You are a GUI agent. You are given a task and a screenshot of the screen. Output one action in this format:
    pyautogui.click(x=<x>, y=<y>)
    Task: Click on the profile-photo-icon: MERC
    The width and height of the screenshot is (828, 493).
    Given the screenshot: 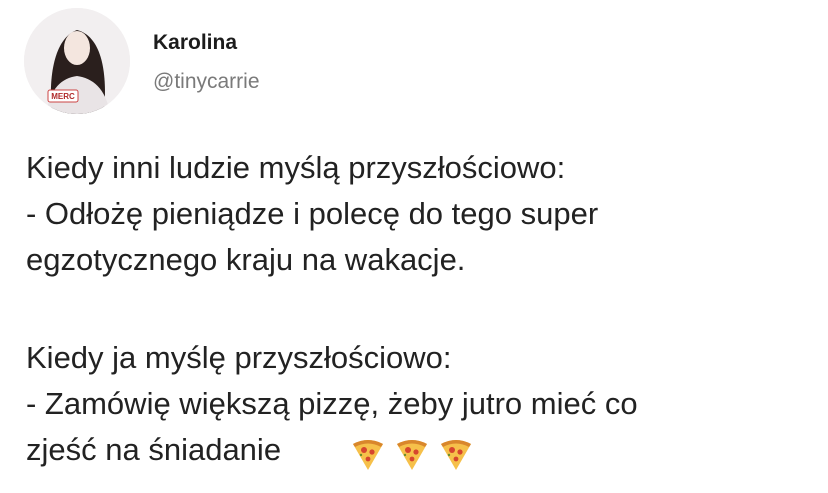 What is the action you would take?
    pyautogui.click(x=77, y=61)
    